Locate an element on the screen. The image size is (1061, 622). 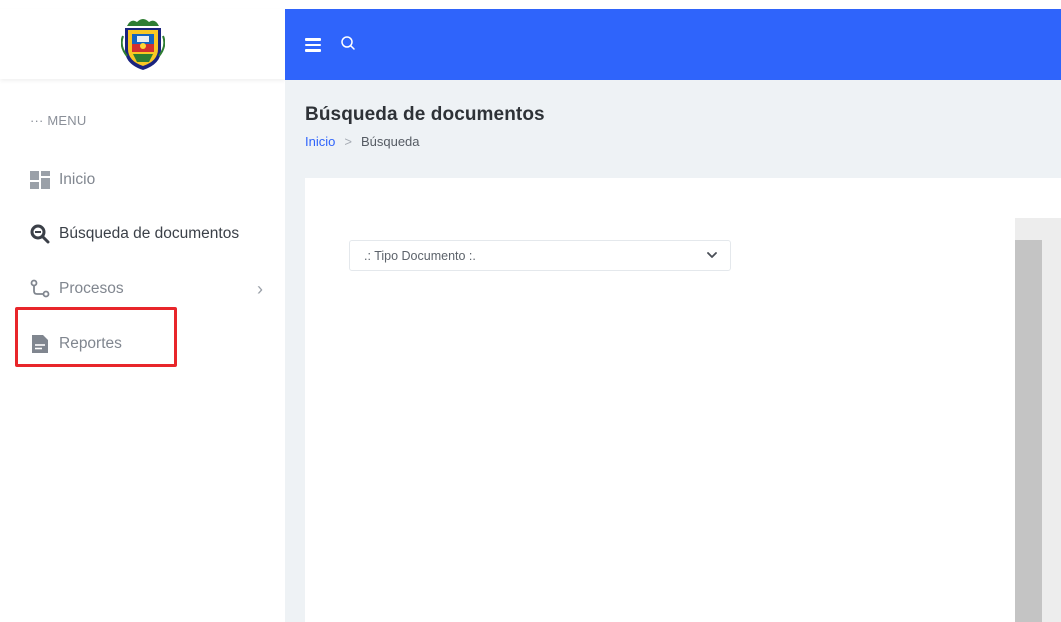
sidebar-item-label: Inicio is located at coordinates (77, 179).